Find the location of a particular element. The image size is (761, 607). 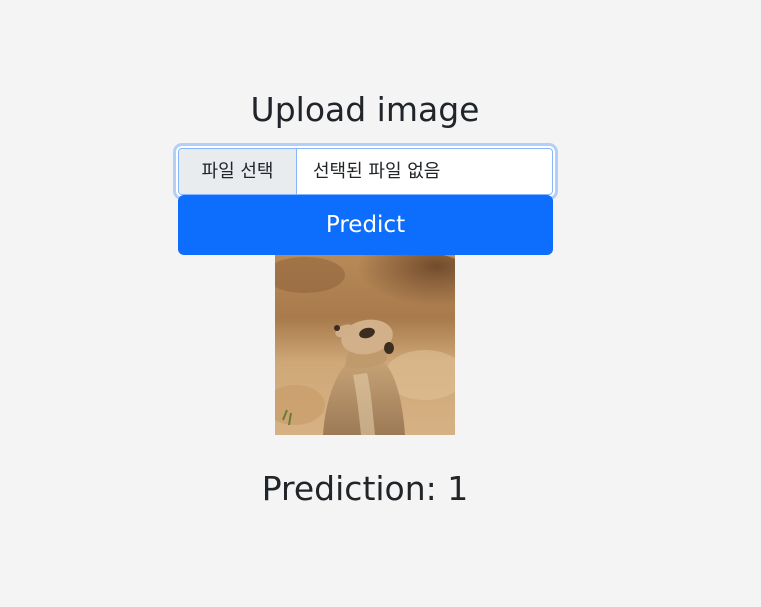

file-input: 파일 선택 선택된 파일 없음 is located at coordinates (365, 171).